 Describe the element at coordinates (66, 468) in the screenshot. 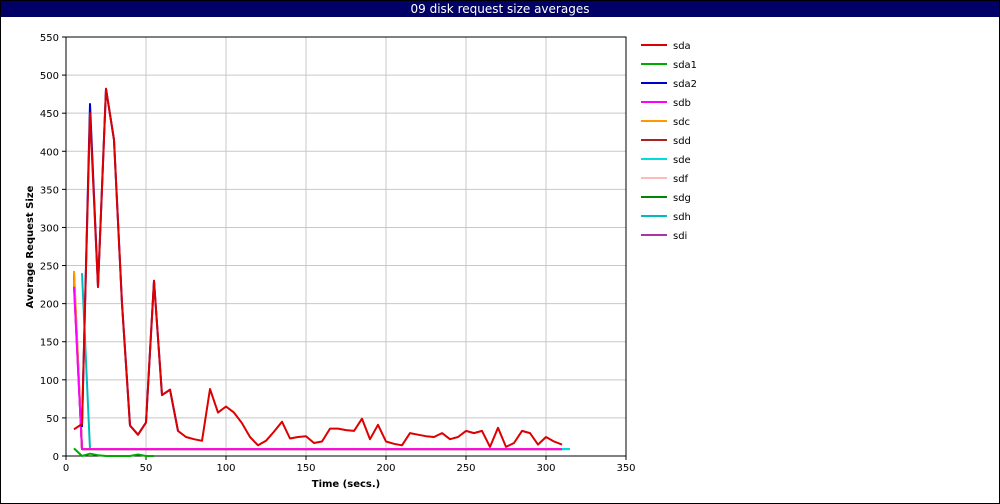

I see `x-tick-label: 0` at that location.